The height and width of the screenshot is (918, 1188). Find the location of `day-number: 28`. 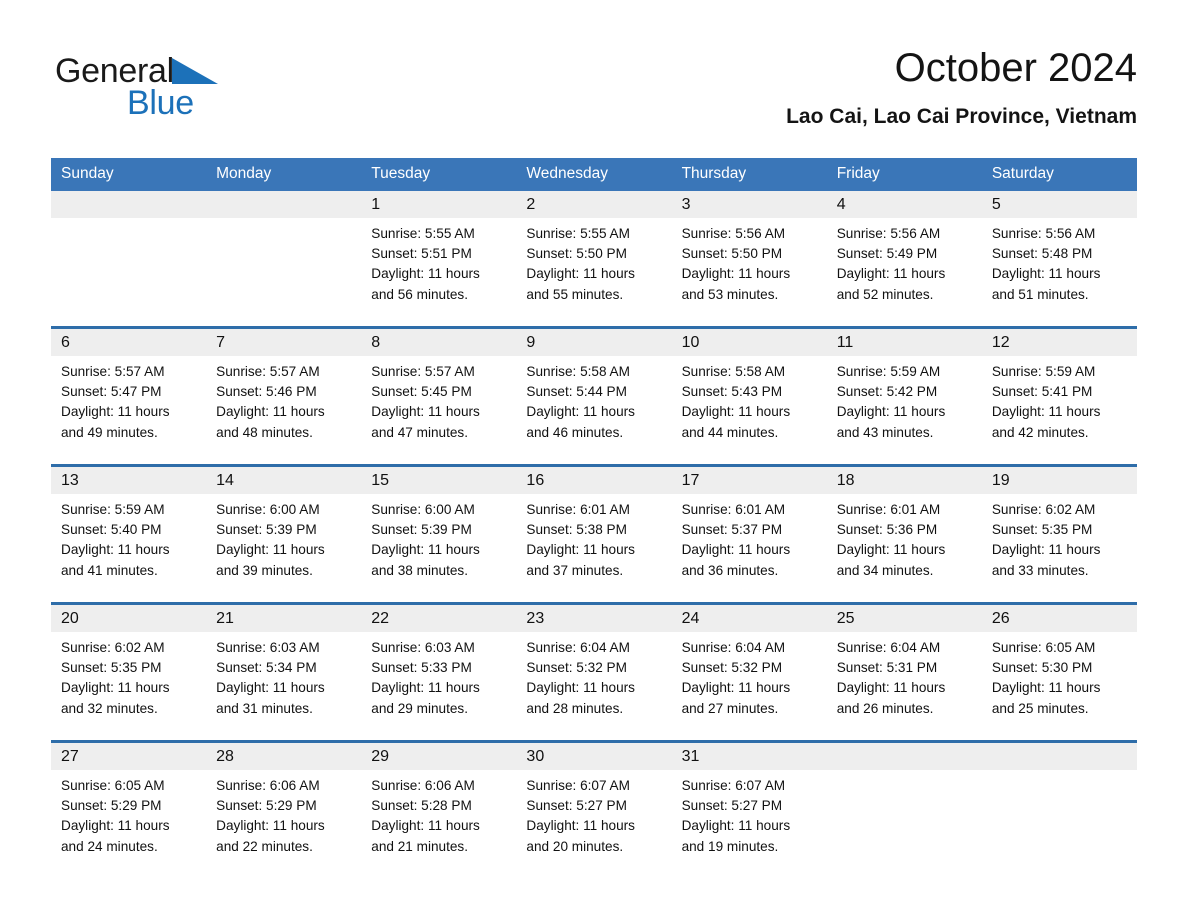

day-number: 28 is located at coordinates (283, 756).